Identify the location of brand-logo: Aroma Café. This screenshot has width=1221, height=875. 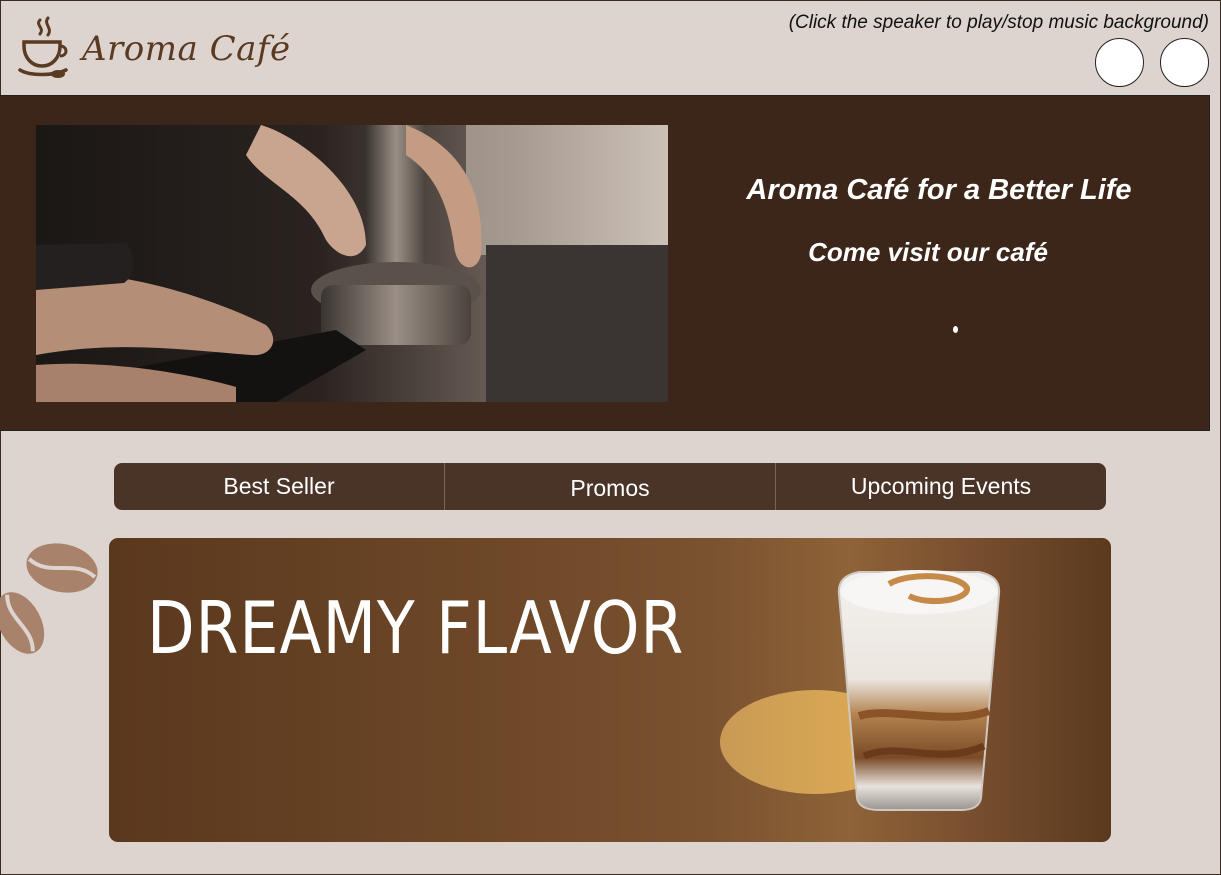
(154, 49).